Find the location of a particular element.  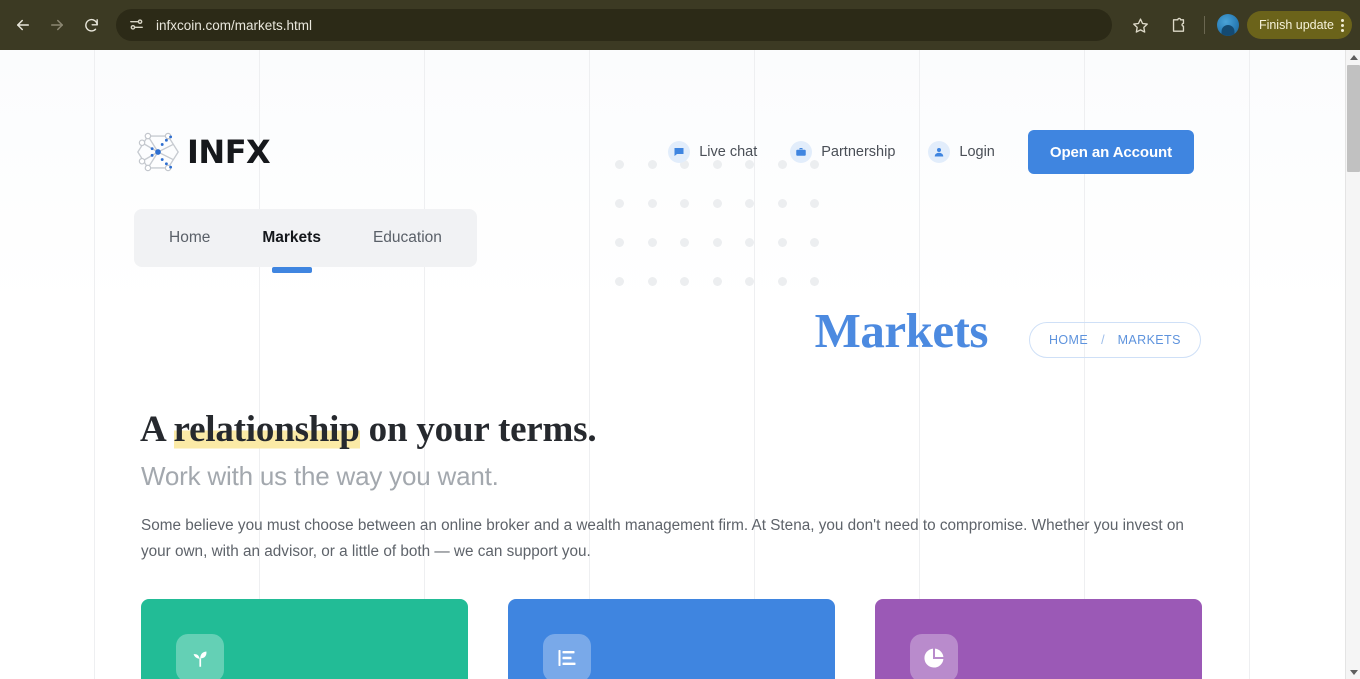

subheadline: Work with us the way you want. is located at coordinates (320, 476).